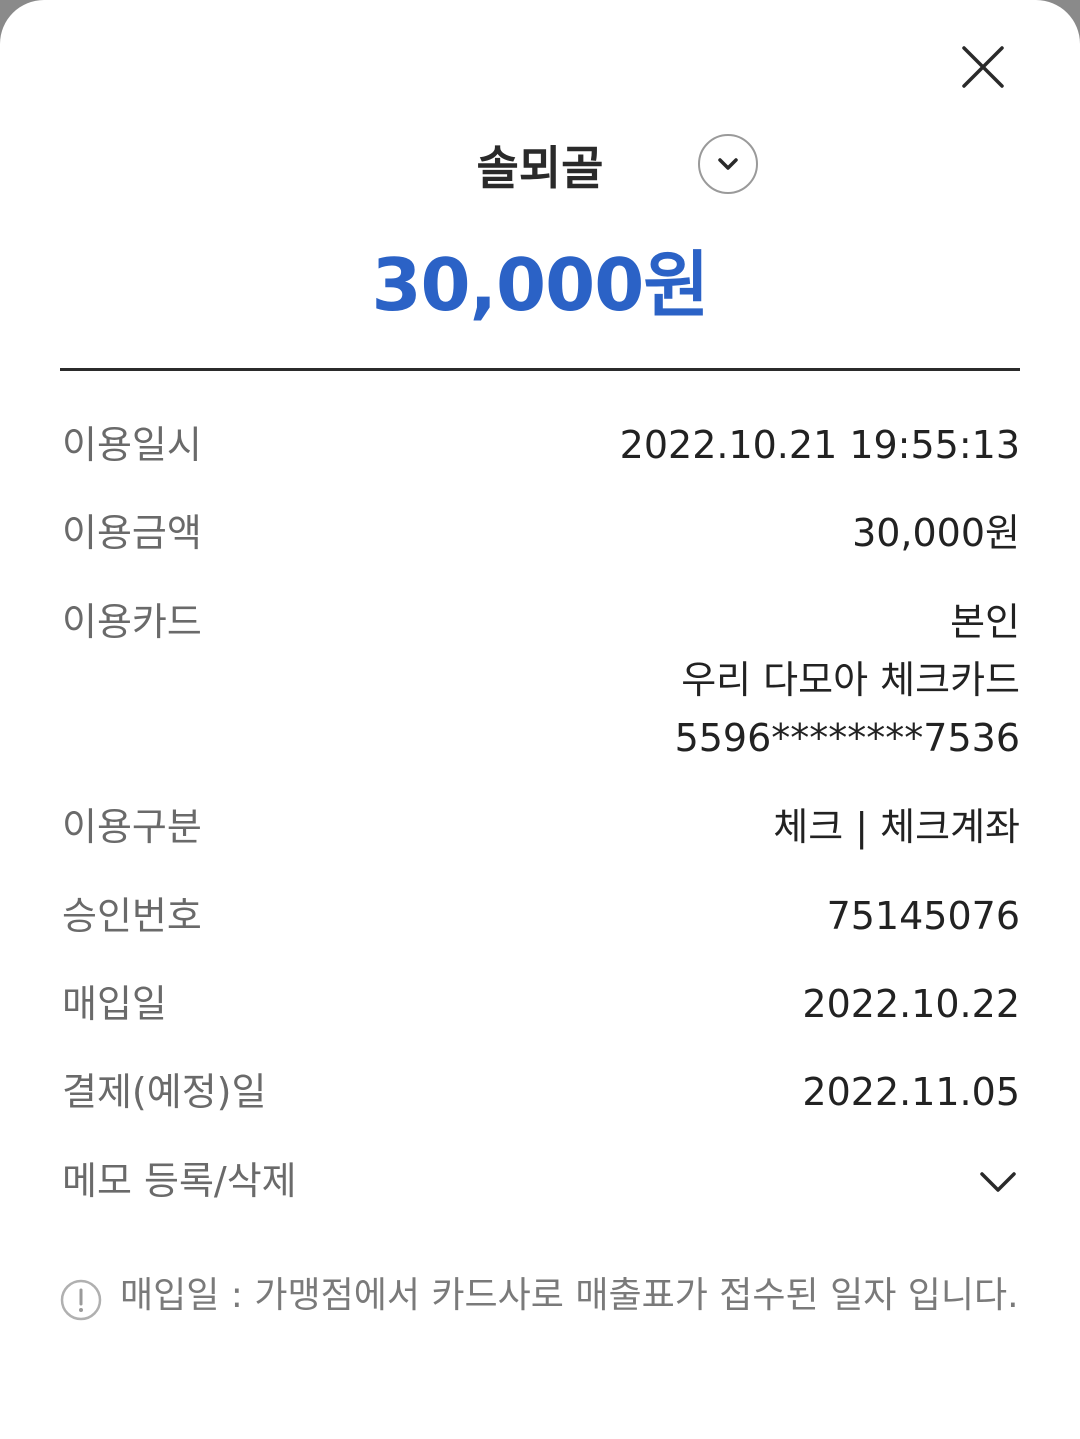 This screenshot has width=1080, height=1439. What do you see at coordinates (569, 1295) in the screenshot?
I see `notice-text: 매입일 : 가맹점에서 카드사로 매출표가 접수된 일자 입니다.` at bounding box center [569, 1295].